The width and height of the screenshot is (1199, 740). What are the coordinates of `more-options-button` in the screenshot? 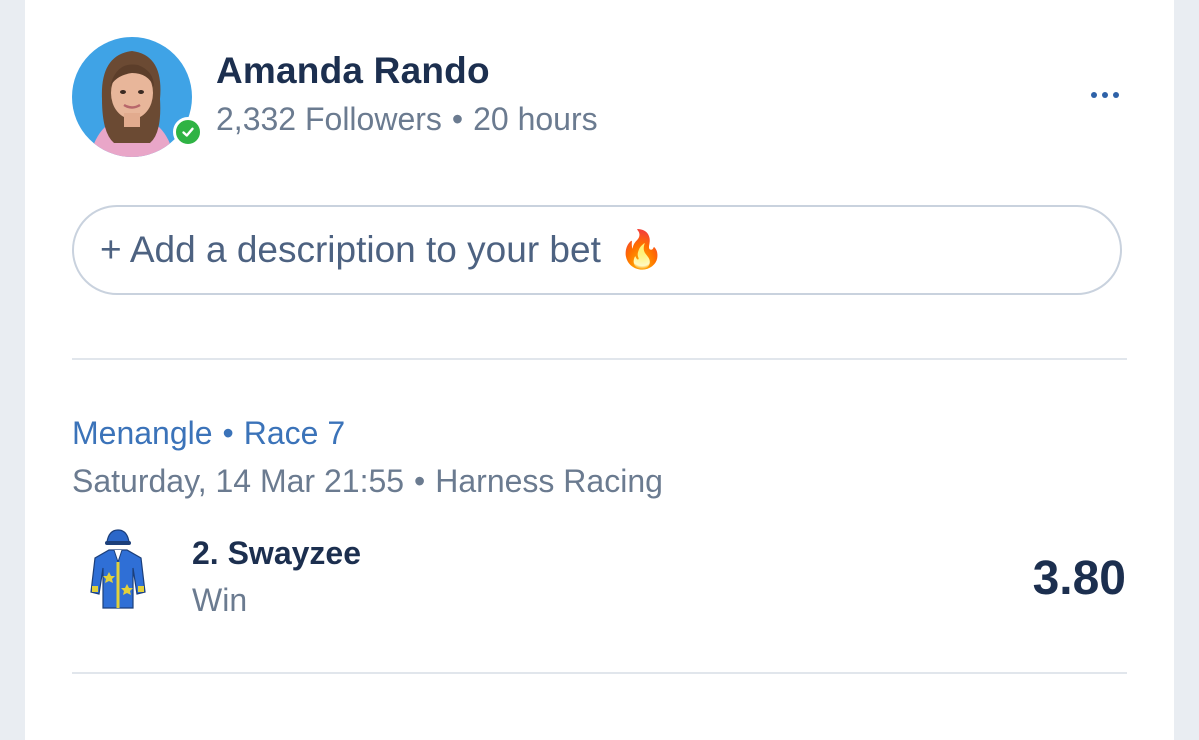 It's located at (1105, 95).